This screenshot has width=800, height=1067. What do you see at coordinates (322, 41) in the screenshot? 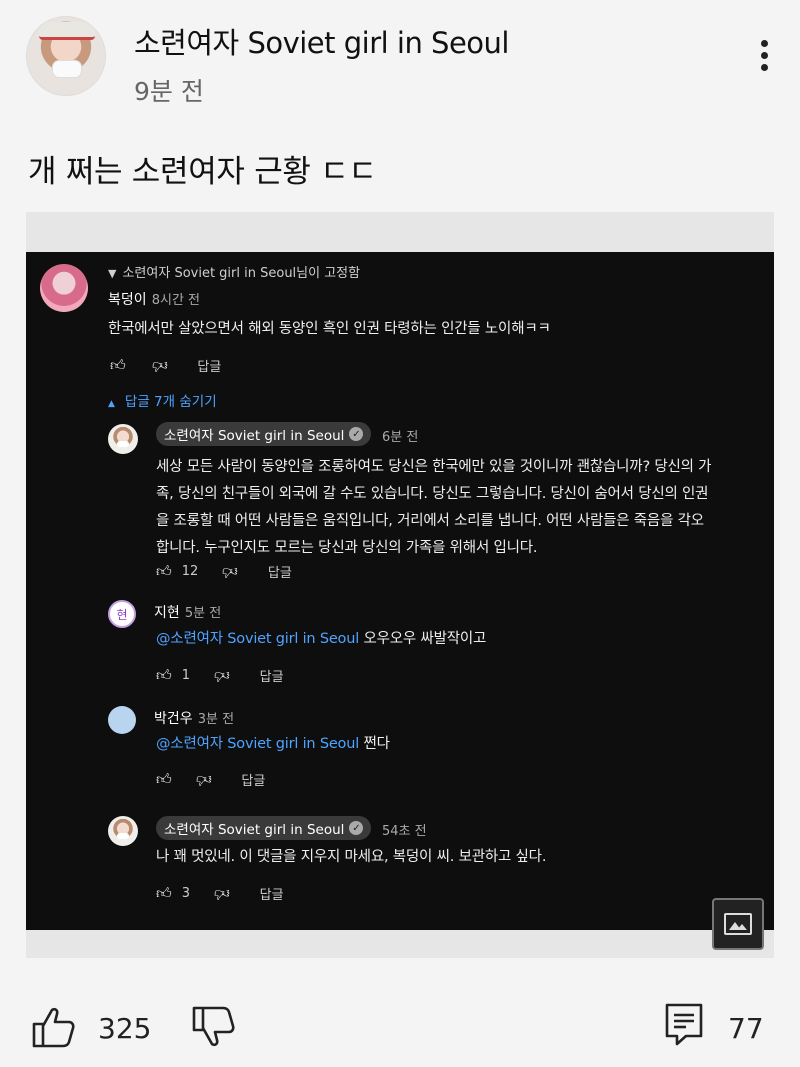
I see `channel-name: 소련여자 Soviet girl in Seoul` at bounding box center [322, 41].